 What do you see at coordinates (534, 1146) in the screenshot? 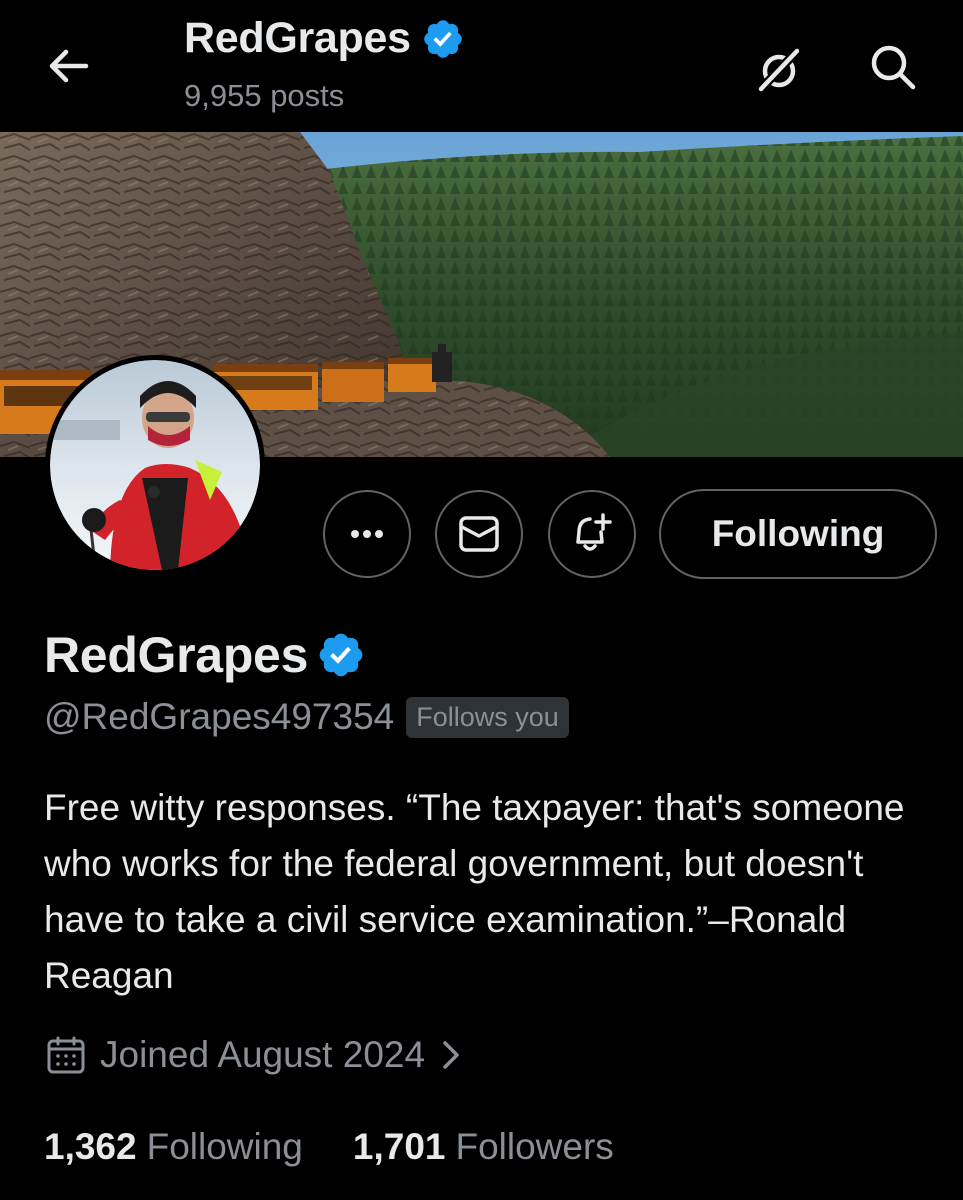
I see `followers-label: Followers` at bounding box center [534, 1146].